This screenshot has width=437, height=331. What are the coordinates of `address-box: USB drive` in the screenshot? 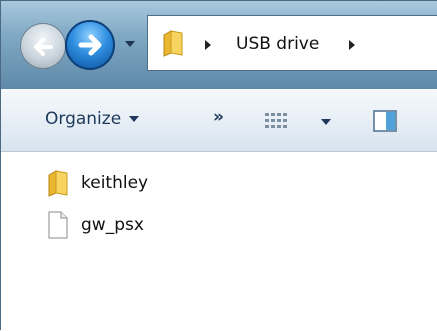 It's located at (292, 43).